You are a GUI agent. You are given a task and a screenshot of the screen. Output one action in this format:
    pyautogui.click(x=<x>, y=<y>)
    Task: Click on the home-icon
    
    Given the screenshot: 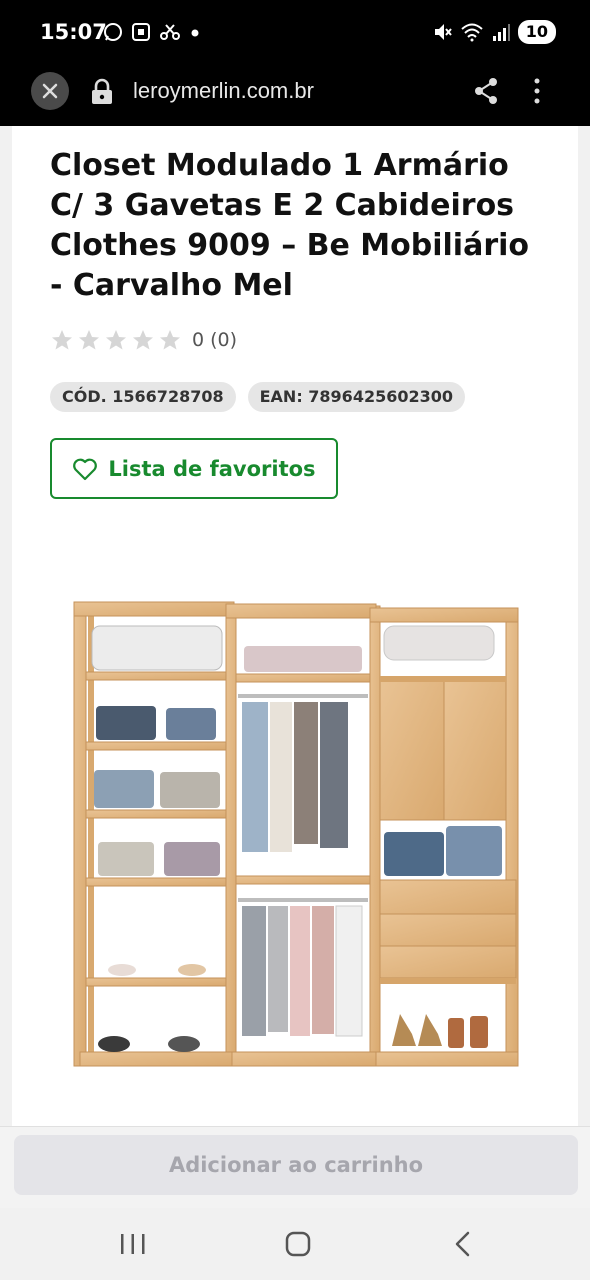 What is the action you would take?
    pyautogui.click(x=298, y=1244)
    